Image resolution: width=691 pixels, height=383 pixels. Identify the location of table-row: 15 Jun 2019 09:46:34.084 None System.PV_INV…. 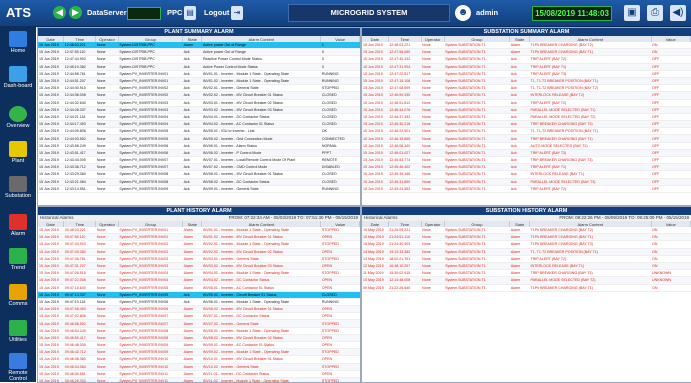
(199, 367).